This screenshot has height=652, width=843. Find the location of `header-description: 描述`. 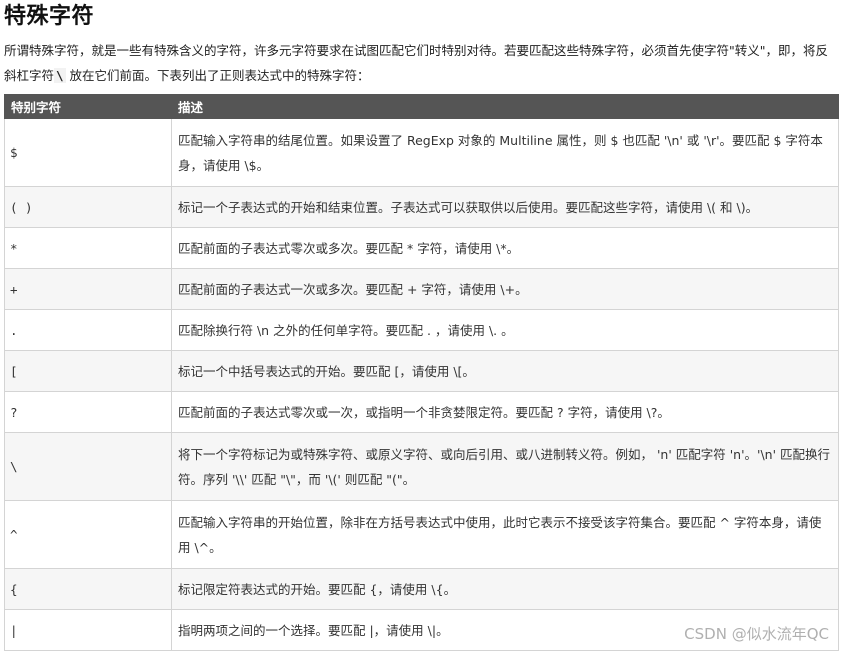

header-description: 描述 is located at coordinates (505, 106).